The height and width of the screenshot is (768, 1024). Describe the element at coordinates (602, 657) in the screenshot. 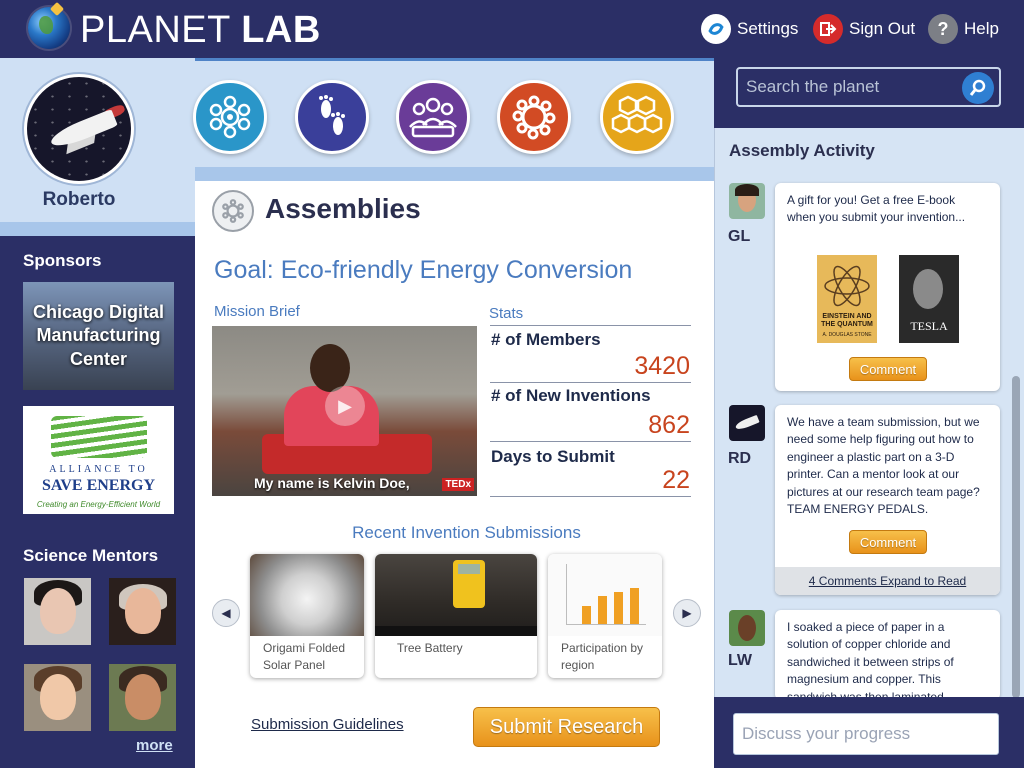

I see `submission-label: Participation by region` at that location.